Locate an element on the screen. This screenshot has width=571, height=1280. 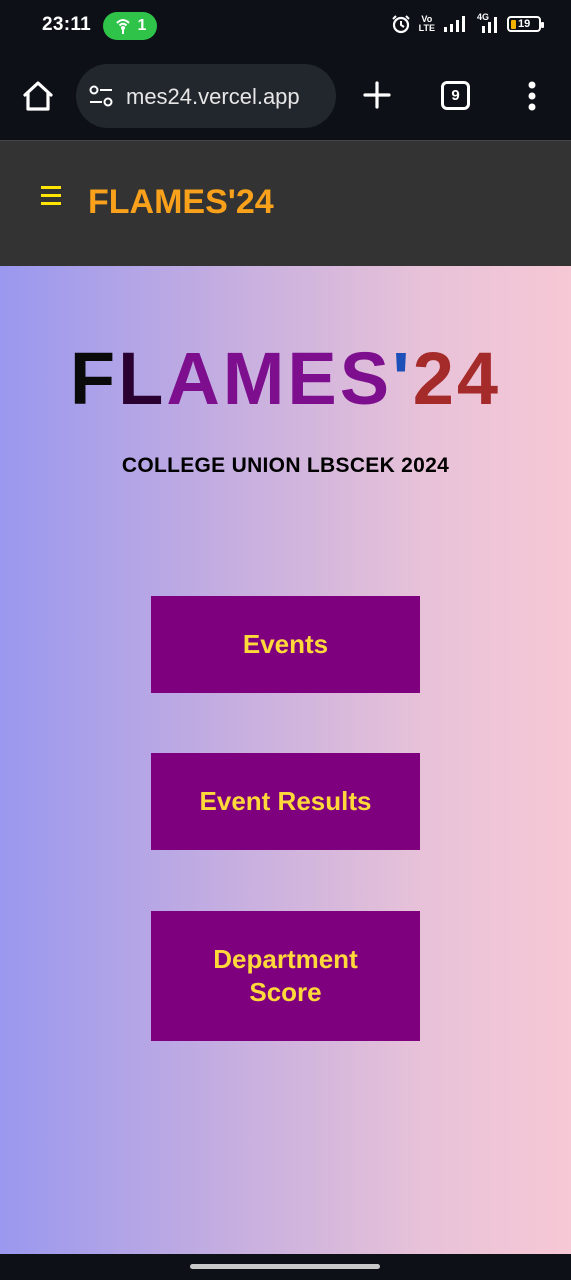
gesture-bar is located at coordinates (285, 1267).